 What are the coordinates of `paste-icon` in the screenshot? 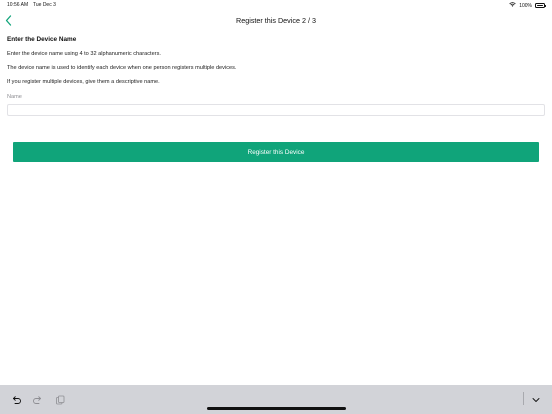 It's located at (60, 399).